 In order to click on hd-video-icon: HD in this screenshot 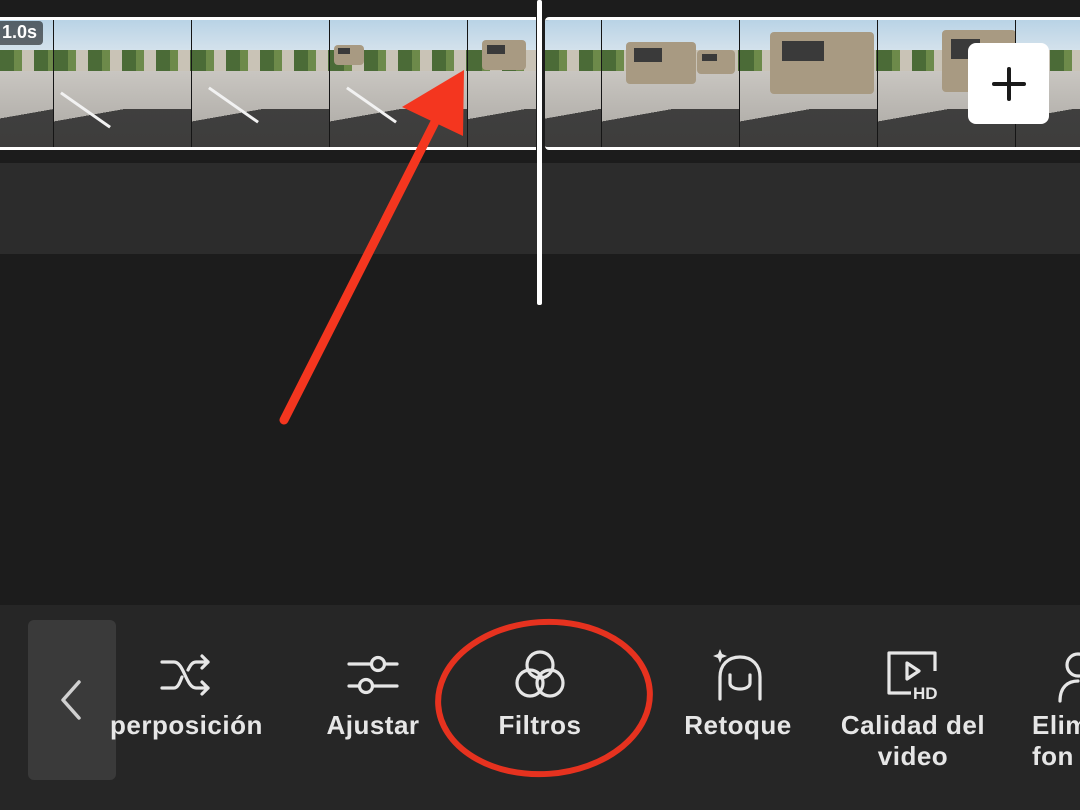, I will do `click(913, 675)`.